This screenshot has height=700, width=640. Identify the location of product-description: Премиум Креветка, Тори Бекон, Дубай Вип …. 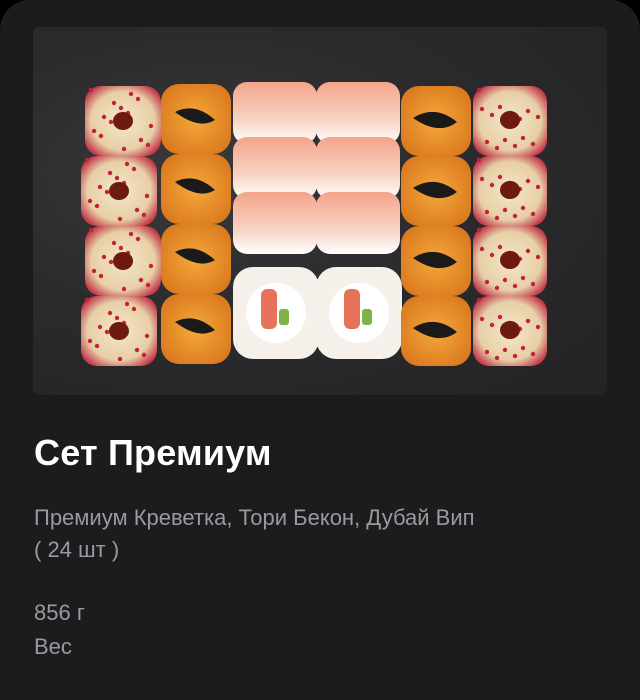
(324, 534).